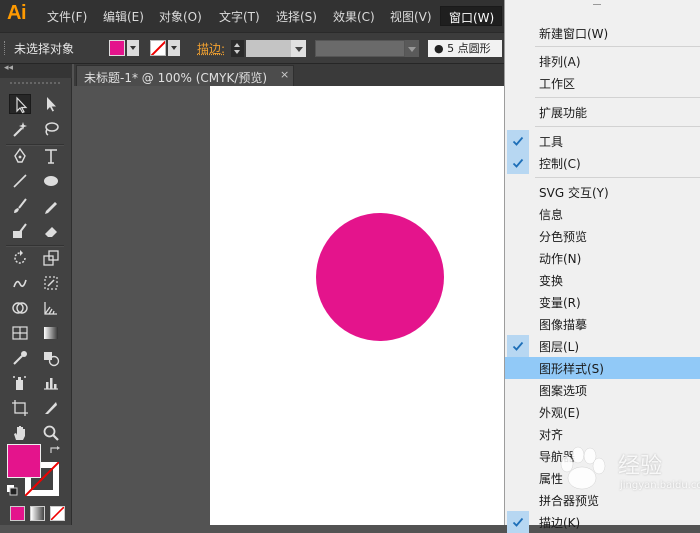 The image size is (700, 533). Describe the element at coordinates (602, 456) in the screenshot. I see `window-menu-item: 导航器` at that location.